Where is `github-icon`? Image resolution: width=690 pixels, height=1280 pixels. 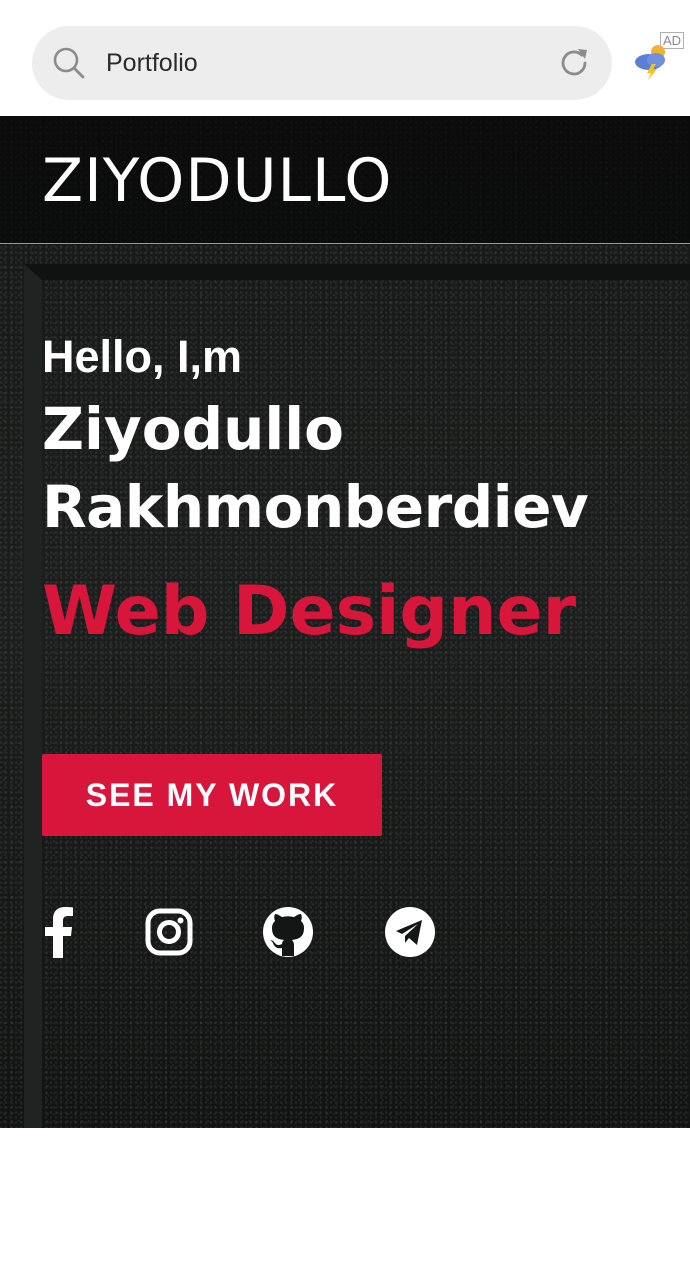 github-icon is located at coordinates (288, 932).